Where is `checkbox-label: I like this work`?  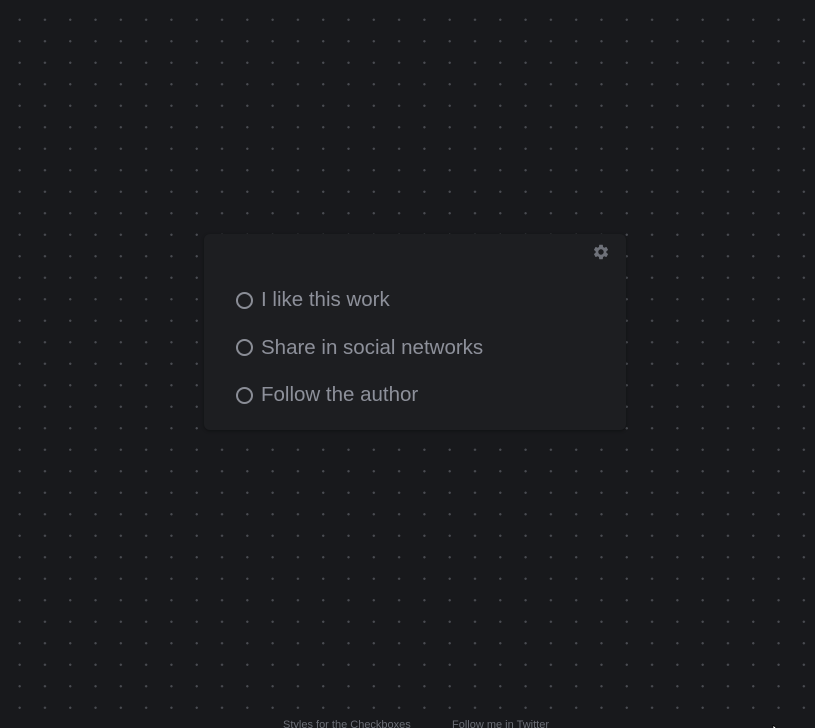 checkbox-label: I like this work is located at coordinates (325, 299).